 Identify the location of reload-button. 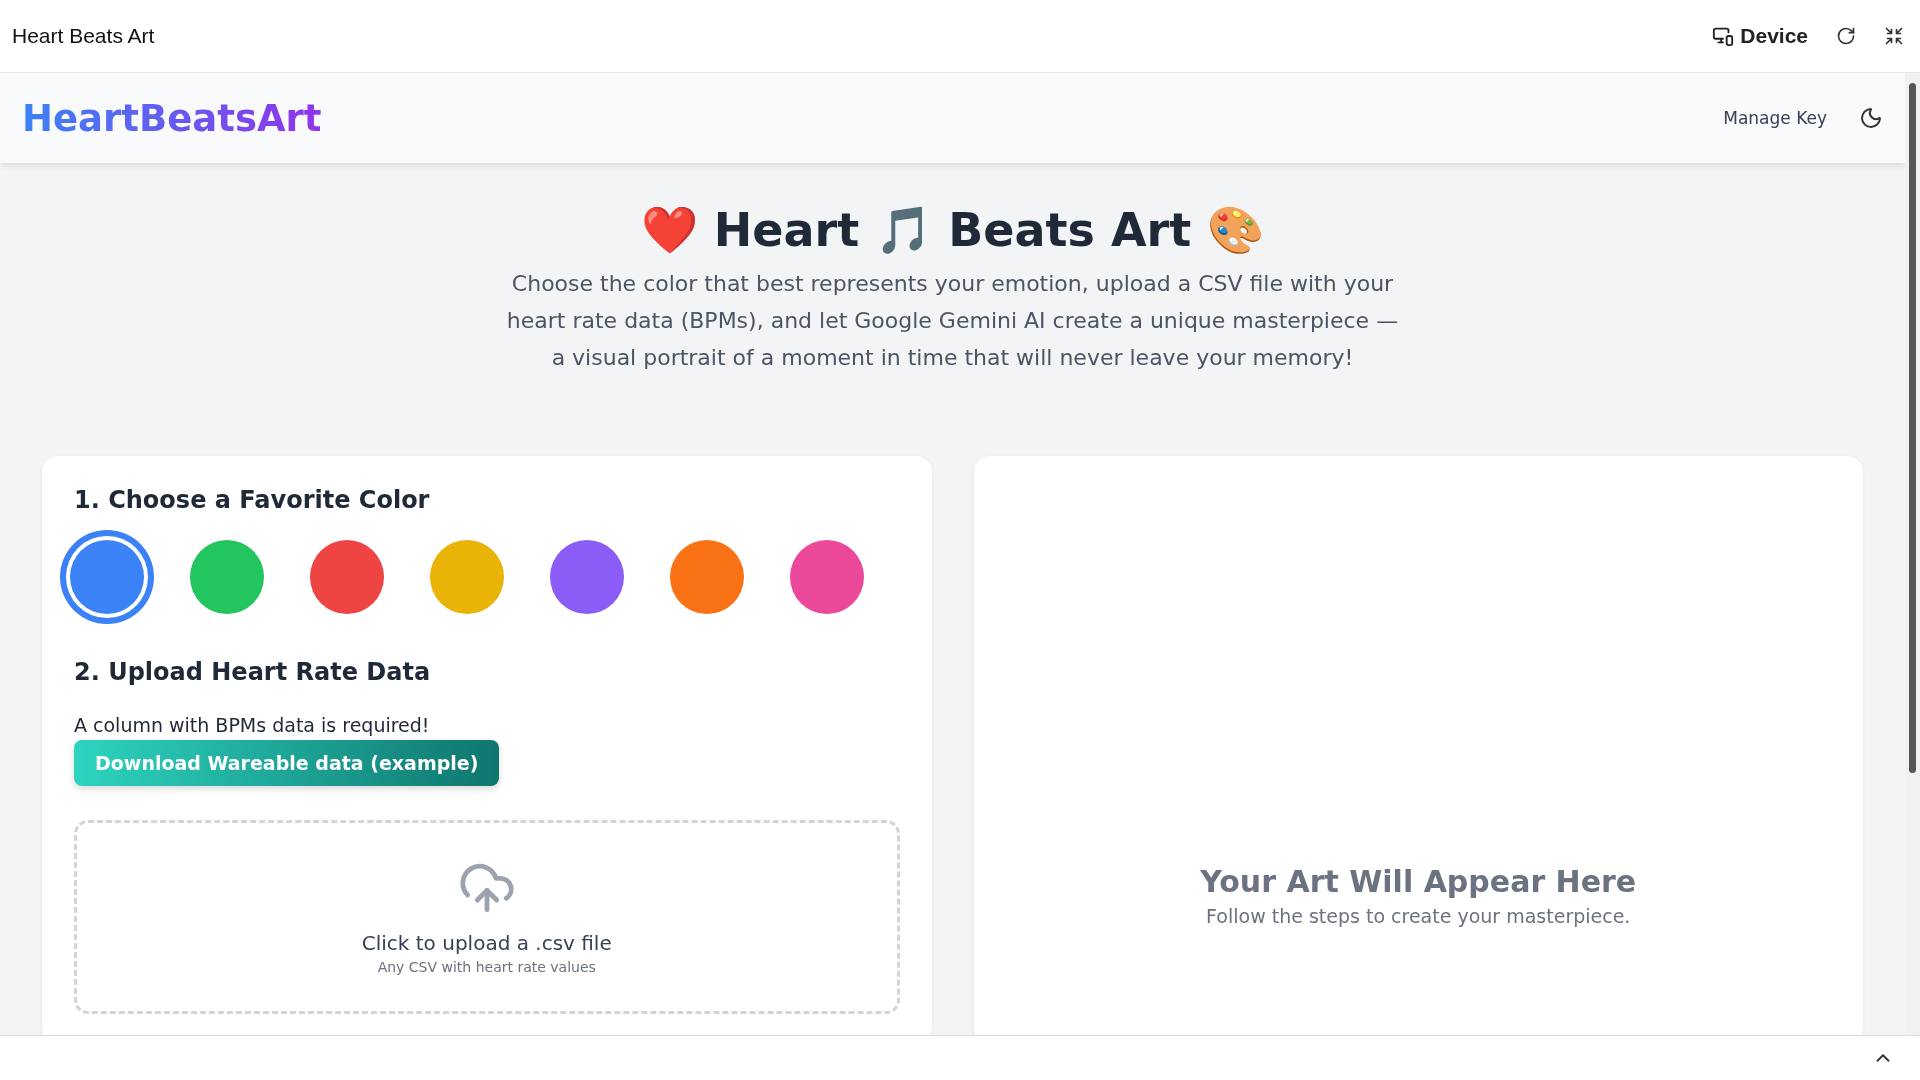
(1846, 36).